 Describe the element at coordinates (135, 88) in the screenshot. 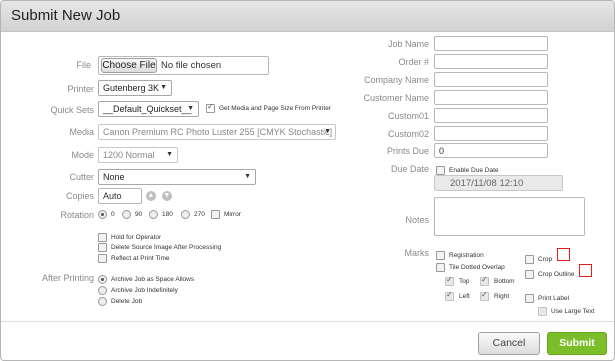

I see `printer-select: Gutenberg 3K ▼` at that location.